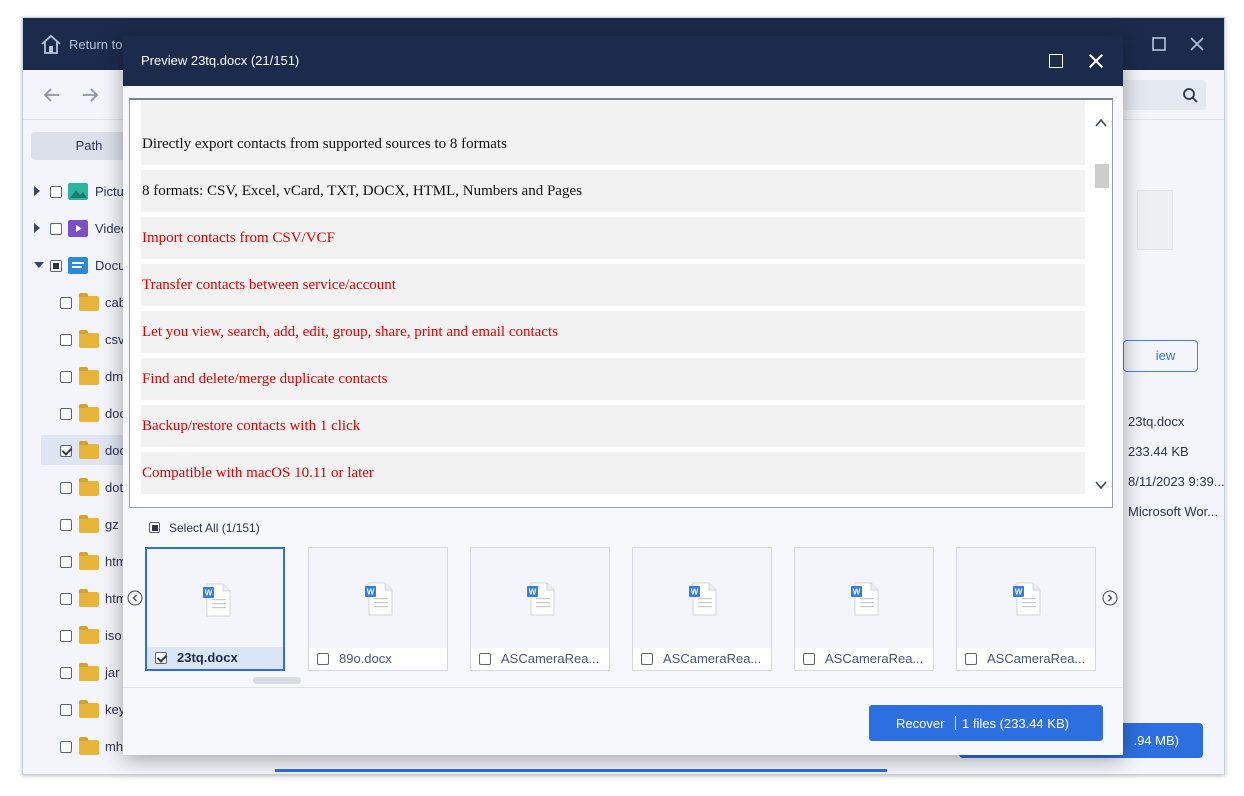  What do you see at coordinates (220, 60) in the screenshot?
I see `dialog-title: Preview 23tq.docx (21/151)` at bounding box center [220, 60].